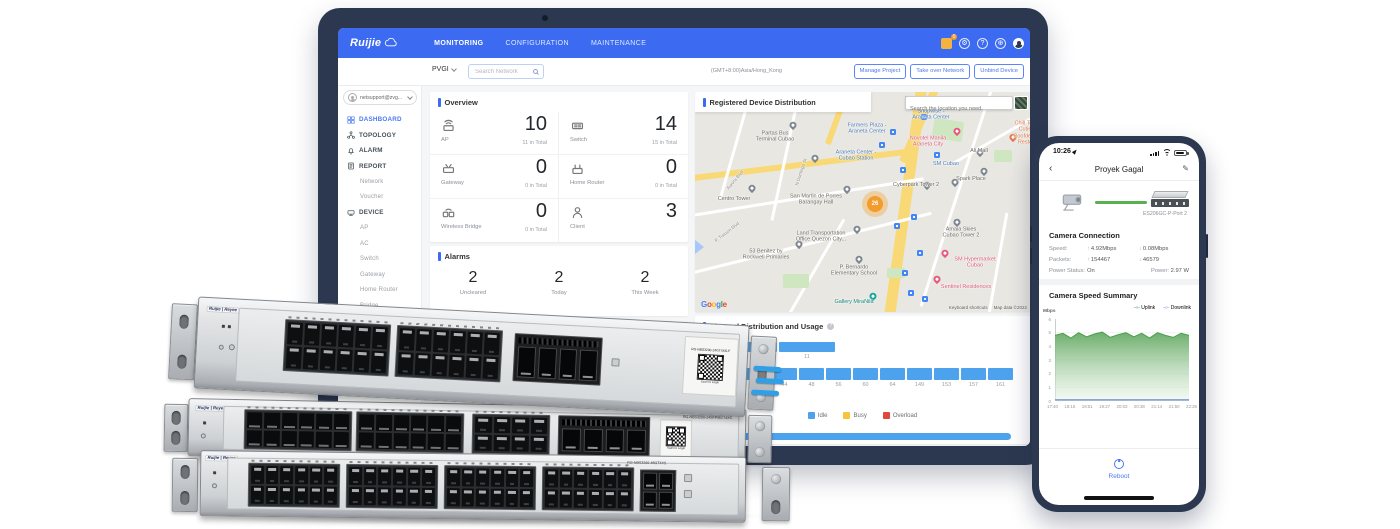 The height and width of the screenshot is (529, 1400). I want to click on overview-stat-home-router: Home Router 0 0 in Total, so click(623, 177).